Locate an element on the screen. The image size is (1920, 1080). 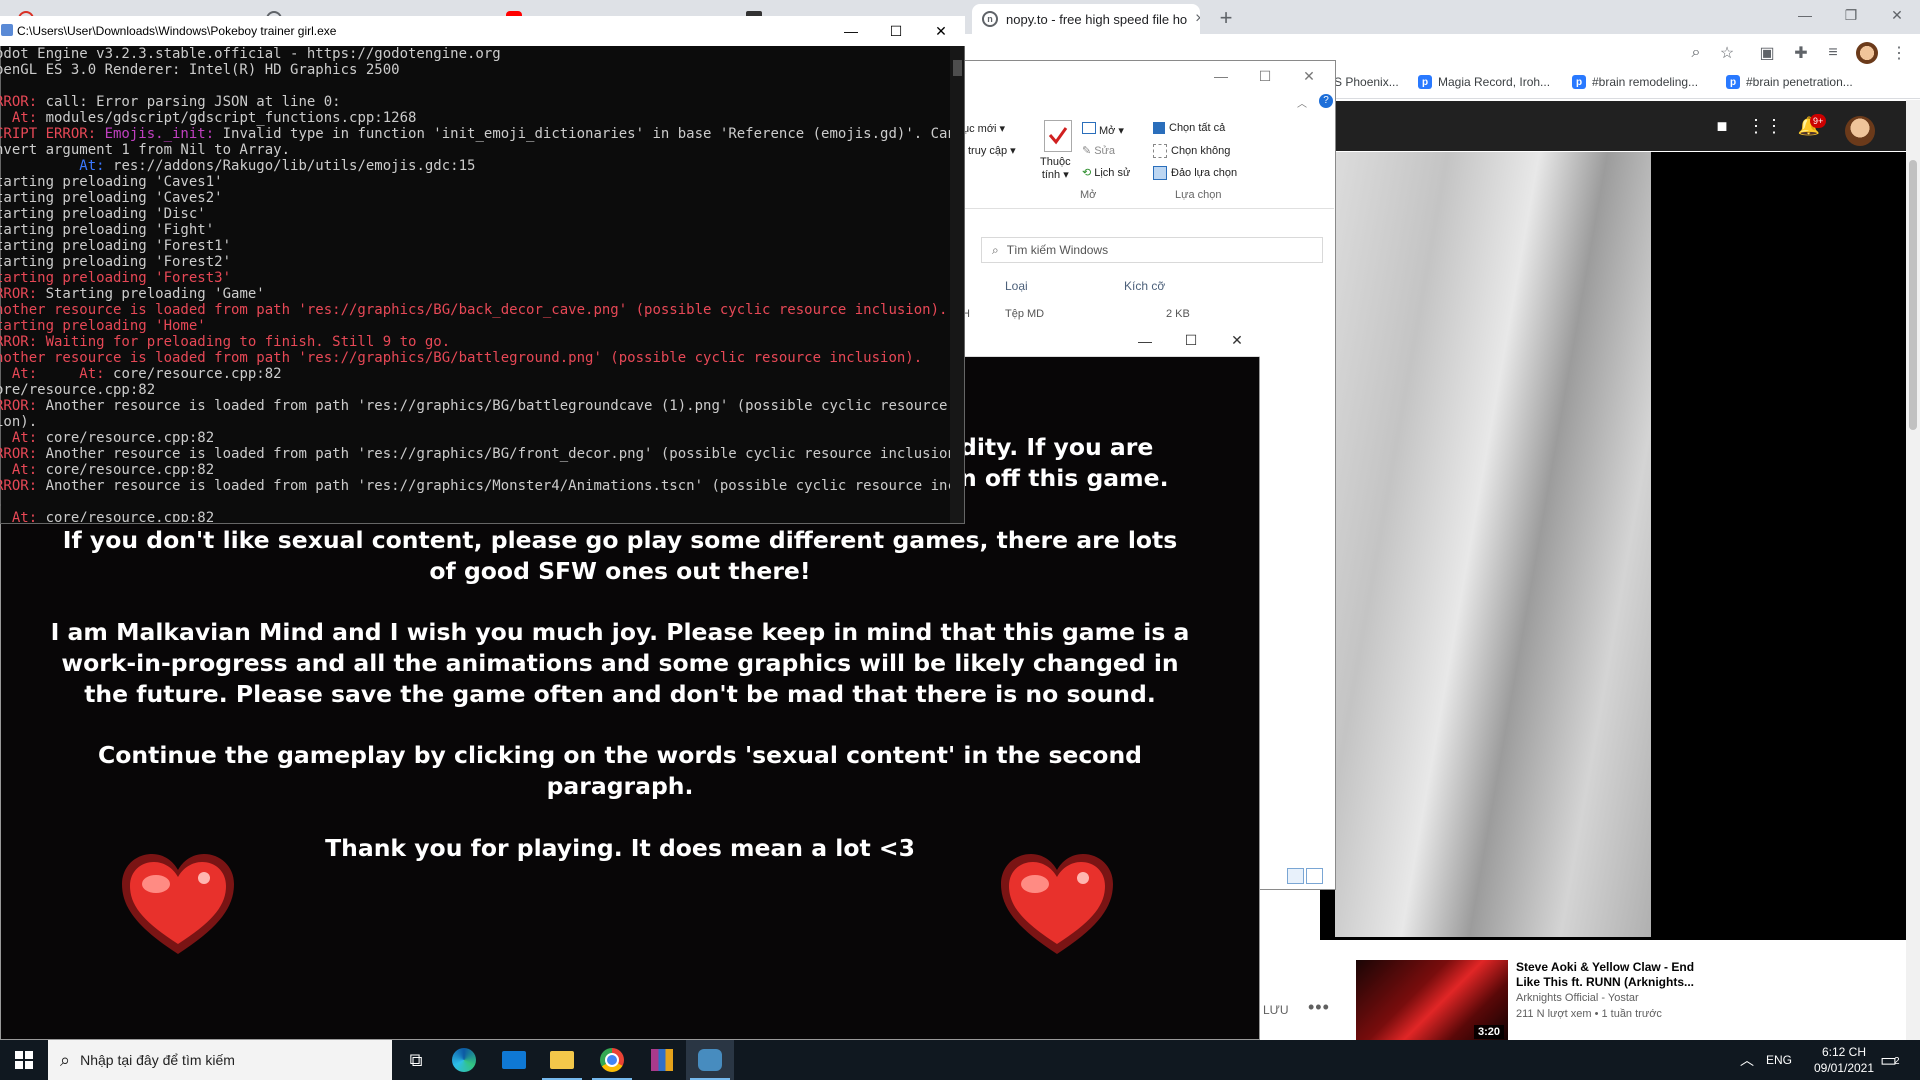
godot-app-icon is located at coordinates (710, 1060).